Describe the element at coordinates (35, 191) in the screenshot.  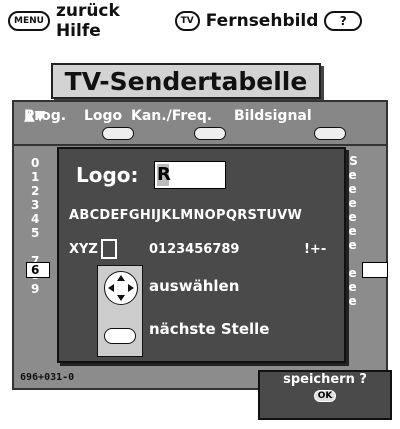
I see `row-number: 2` at that location.